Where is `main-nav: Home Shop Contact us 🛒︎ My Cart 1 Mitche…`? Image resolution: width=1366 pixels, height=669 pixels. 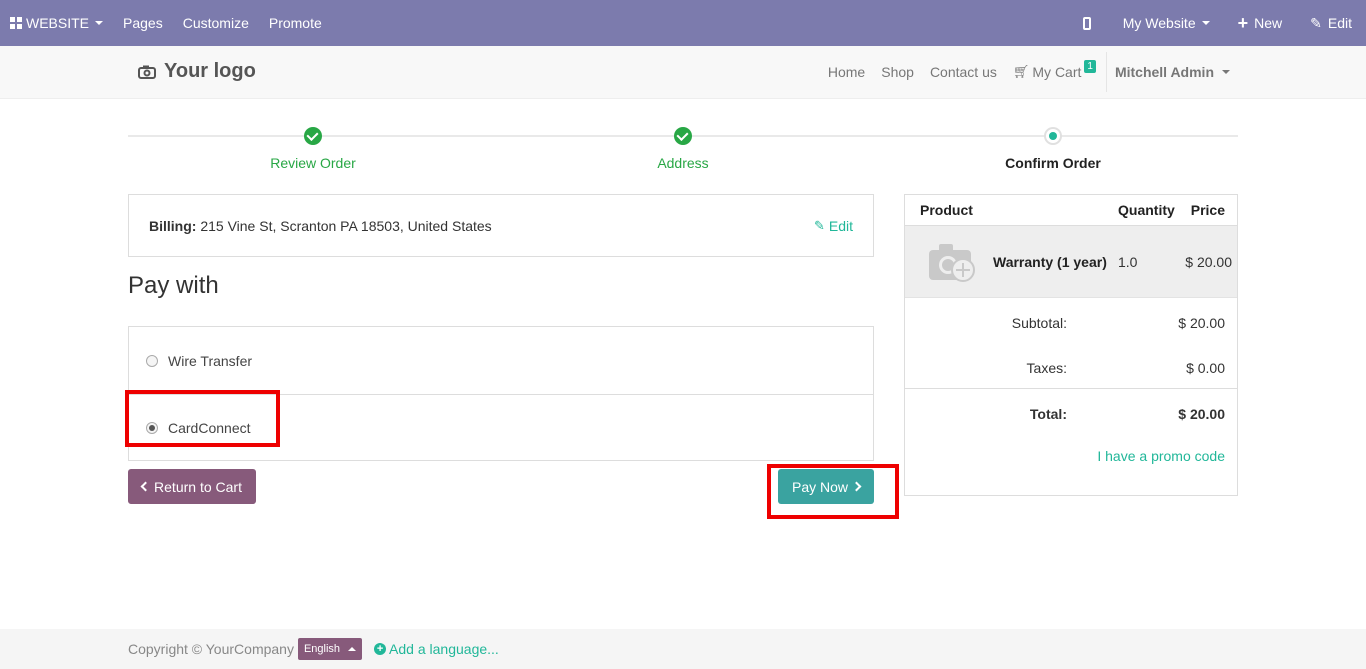 main-nav: Home Shop Contact us 🛒︎ My Cart 1 Mitche… is located at coordinates (1025, 72).